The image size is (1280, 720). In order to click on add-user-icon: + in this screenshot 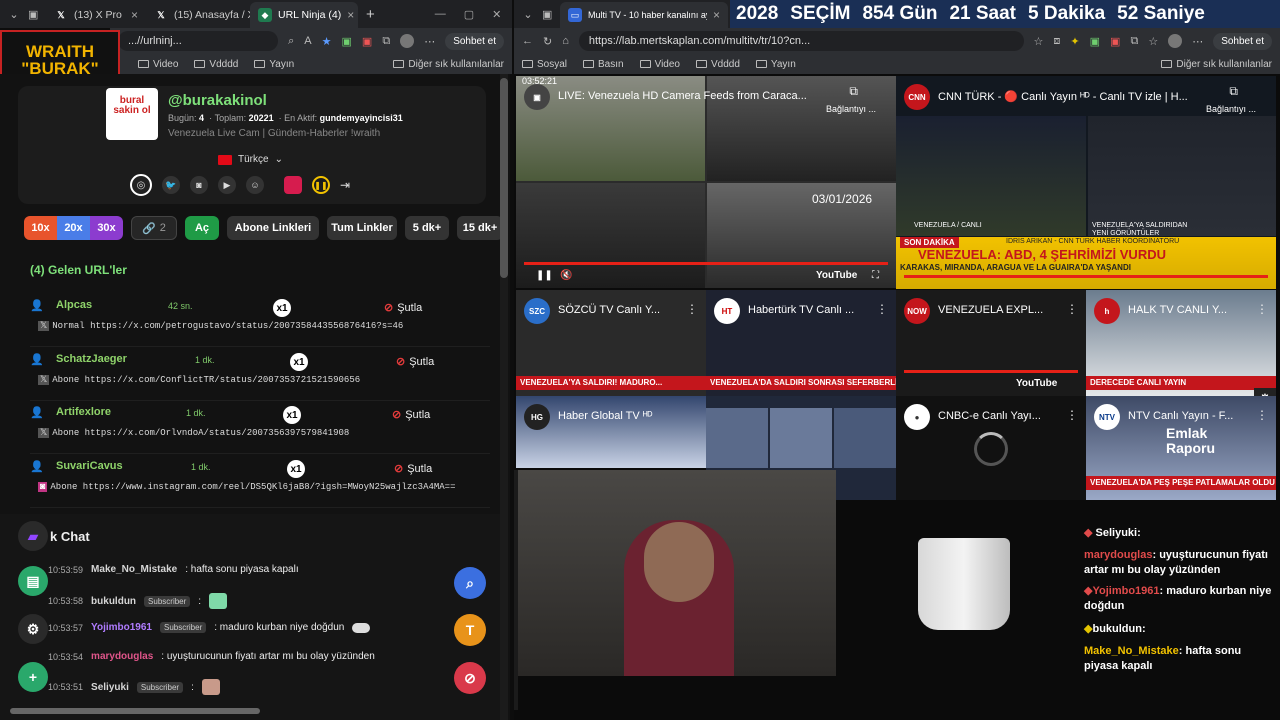, I will do `click(33, 677)`.